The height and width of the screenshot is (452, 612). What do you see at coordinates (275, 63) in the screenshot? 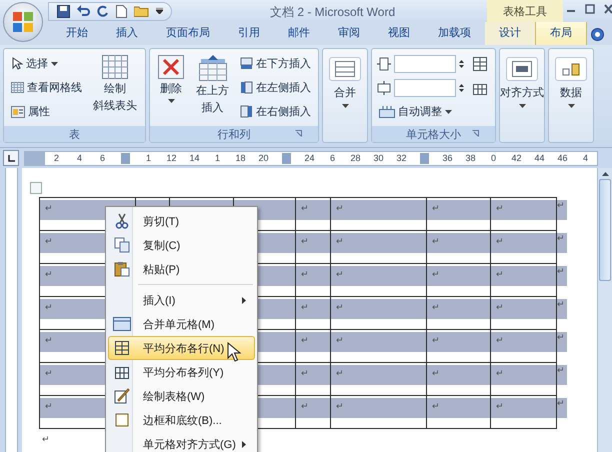
I see `ribbon-button: 在下方插入` at bounding box center [275, 63].